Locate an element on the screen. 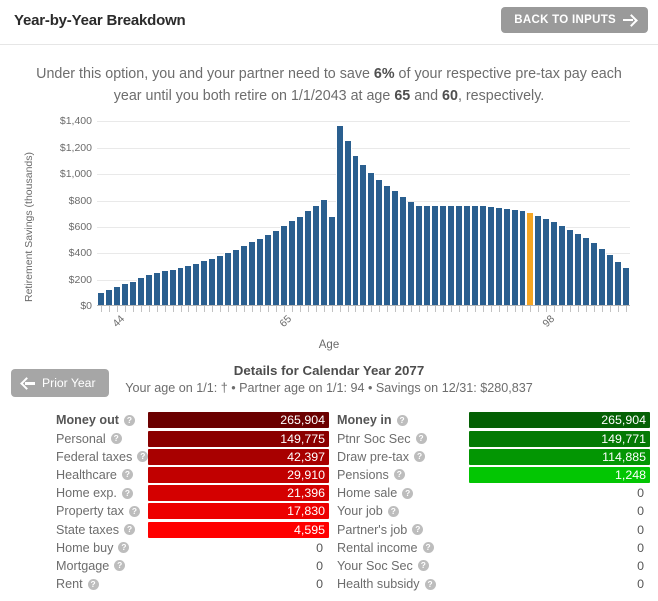 This screenshot has width=658, height=601. row-label: Rental income? is located at coordinates (399, 548).